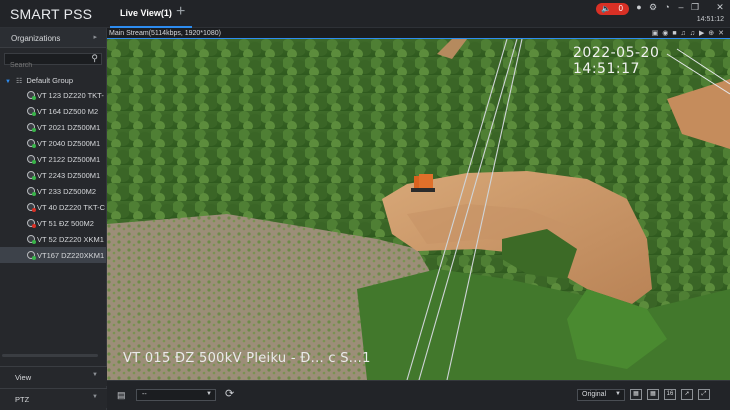 The height and width of the screenshot is (410, 730). Describe the element at coordinates (653, 394) in the screenshot. I see `layout-9-icon: ▦` at that location.